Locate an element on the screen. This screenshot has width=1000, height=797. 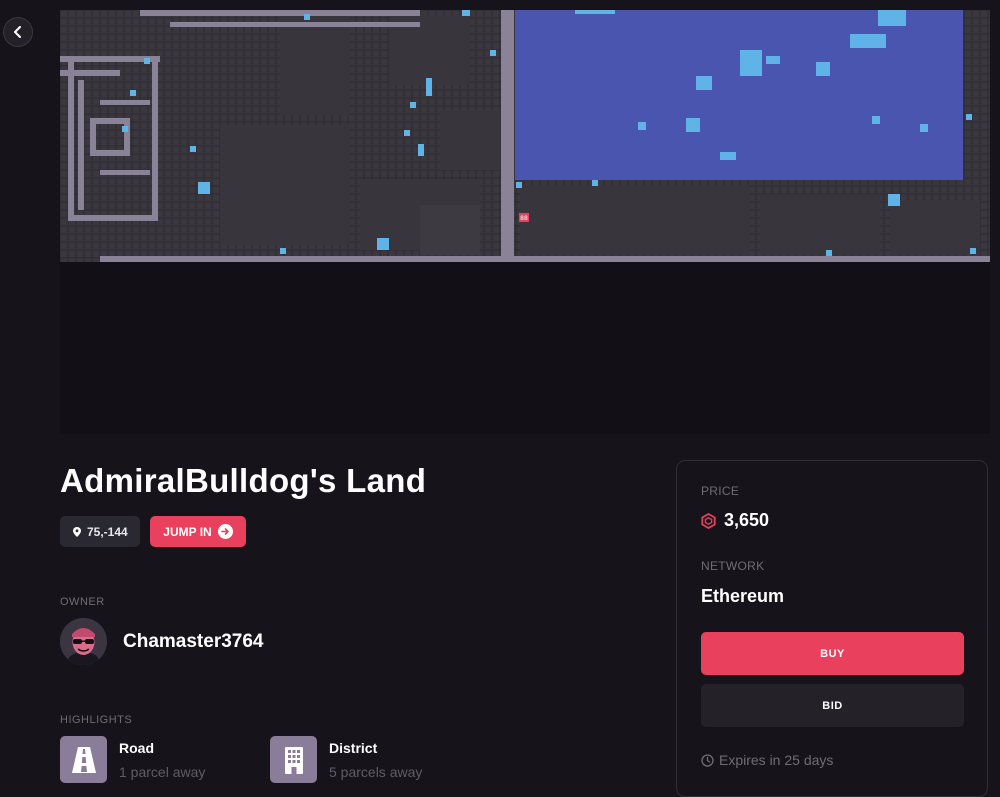
highlight-road-distance: 1 parcel away is located at coordinates (162, 772).